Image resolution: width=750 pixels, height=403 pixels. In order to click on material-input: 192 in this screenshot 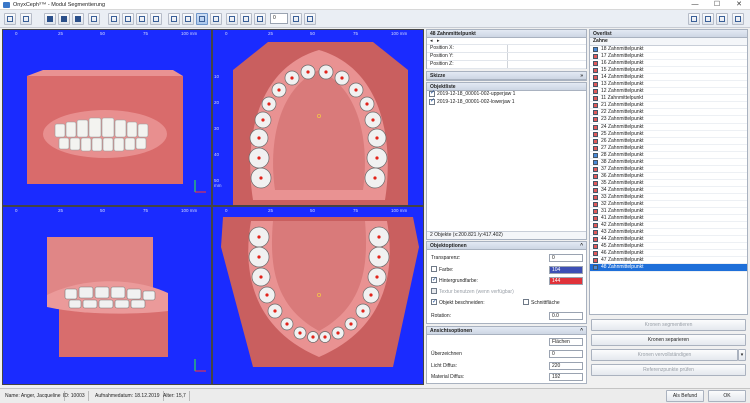, I will do `click(566, 377)`.